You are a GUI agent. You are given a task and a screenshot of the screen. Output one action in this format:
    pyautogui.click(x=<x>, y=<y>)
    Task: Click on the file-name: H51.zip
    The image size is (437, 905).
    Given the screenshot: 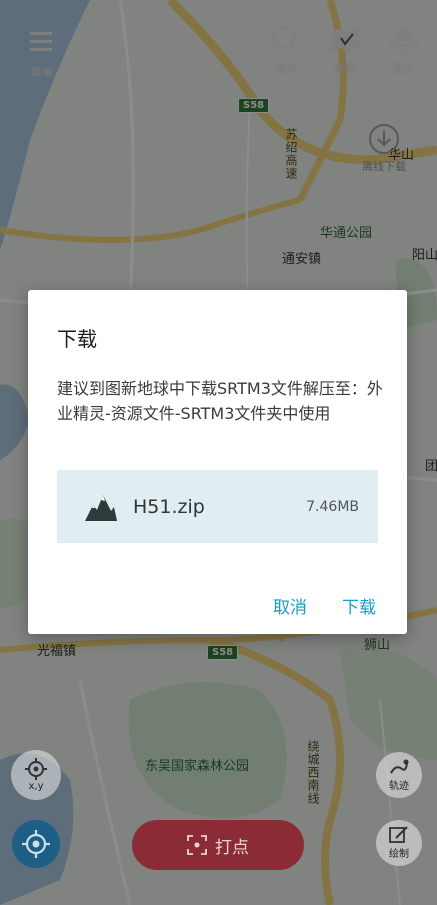 What is the action you would take?
    pyautogui.click(x=169, y=506)
    